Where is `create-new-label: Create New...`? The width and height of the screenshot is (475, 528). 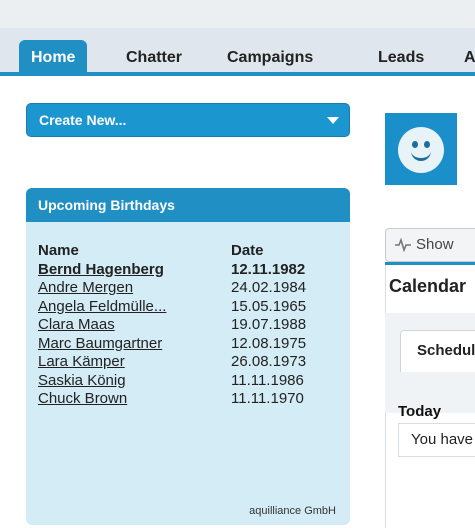 create-new-label: Create New... is located at coordinates (83, 120).